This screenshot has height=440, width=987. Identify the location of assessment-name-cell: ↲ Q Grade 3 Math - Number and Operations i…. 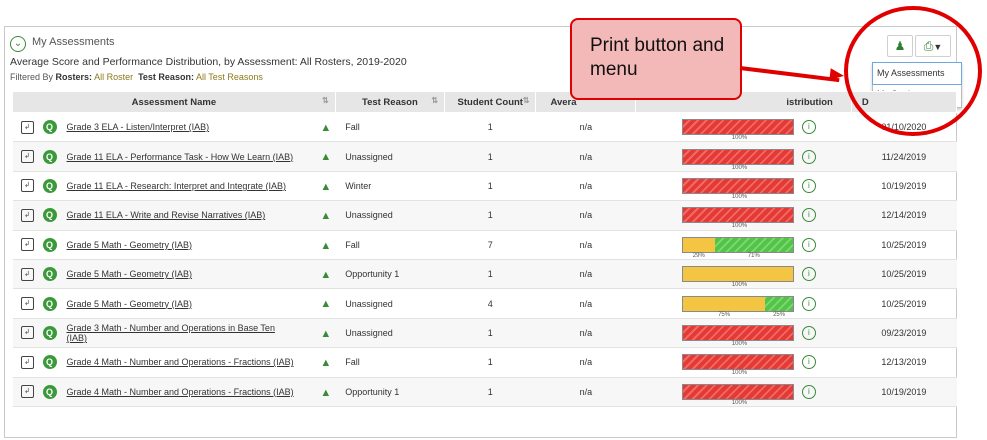
(174, 333).